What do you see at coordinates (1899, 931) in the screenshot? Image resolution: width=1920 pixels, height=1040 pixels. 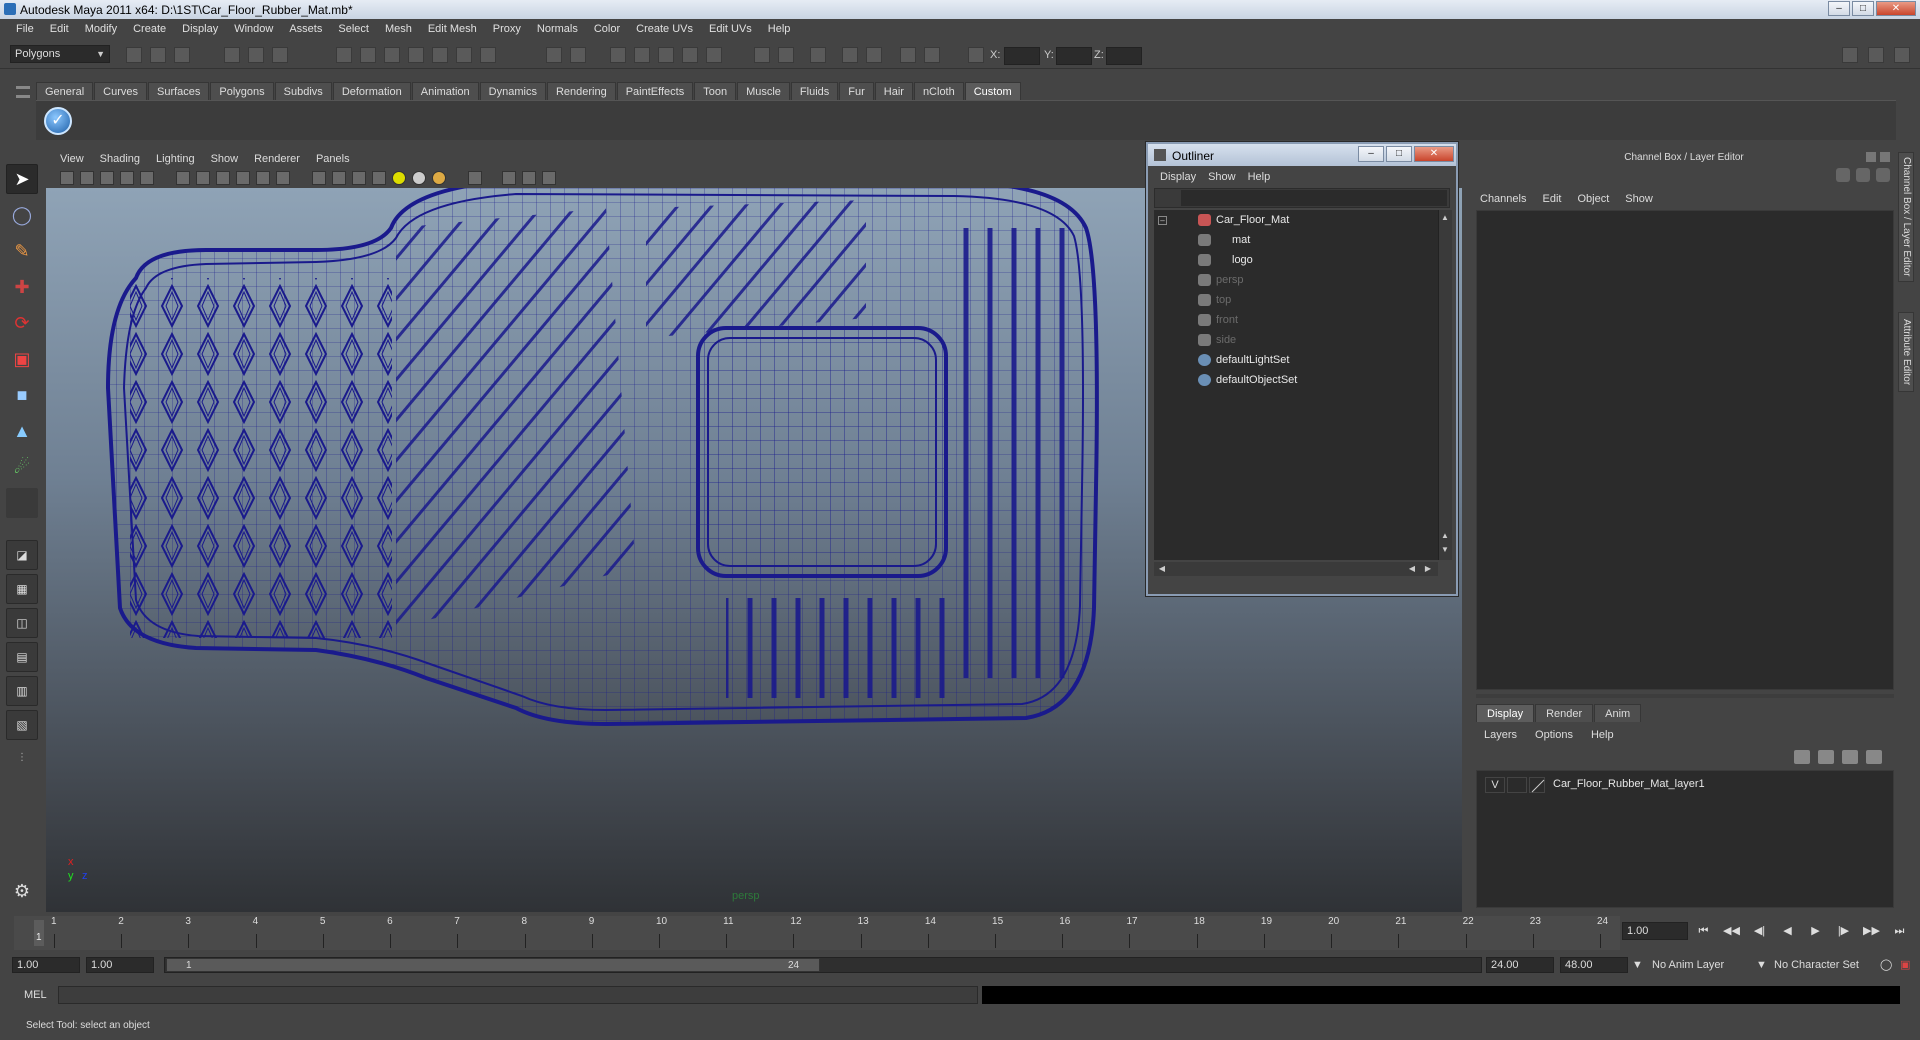 I see `go-to-end-icon: ⏭` at bounding box center [1899, 931].